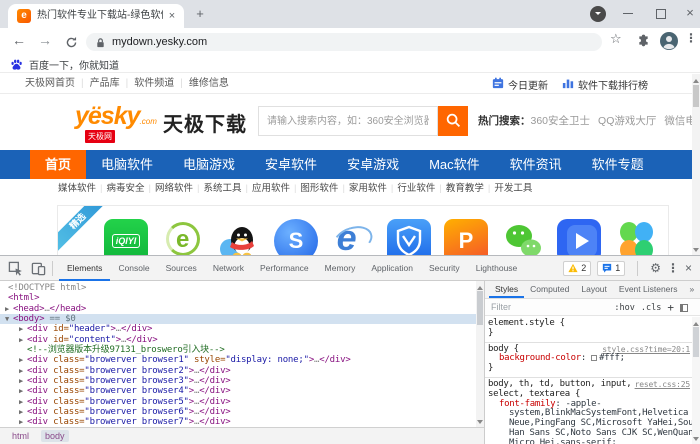 The width and height of the screenshot is (700, 444). Describe the element at coordinates (655, 268) in the screenshot. I see `devtools-settings-gear-icon: ⚙` at that location.